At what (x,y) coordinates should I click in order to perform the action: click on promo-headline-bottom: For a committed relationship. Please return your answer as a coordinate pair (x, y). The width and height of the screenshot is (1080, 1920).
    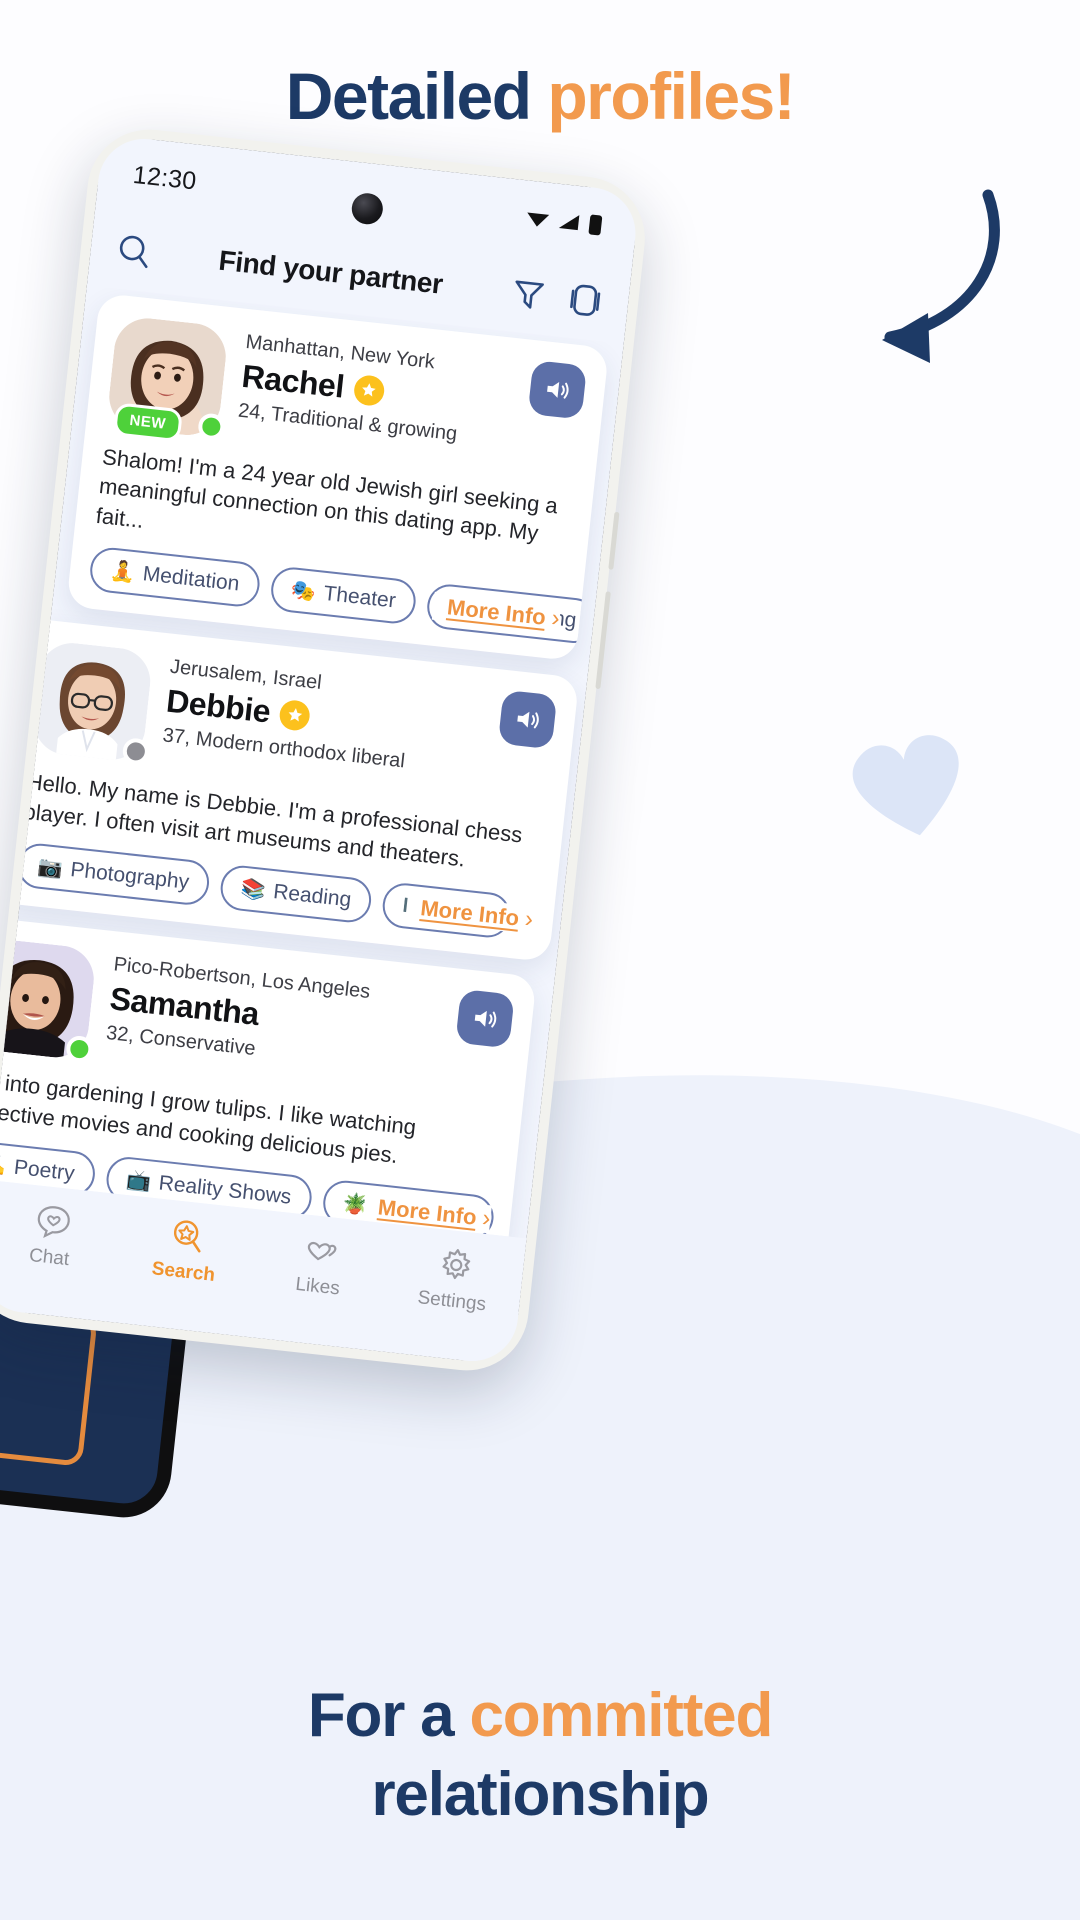
    Looking at the image, I should click on (540, 1755).